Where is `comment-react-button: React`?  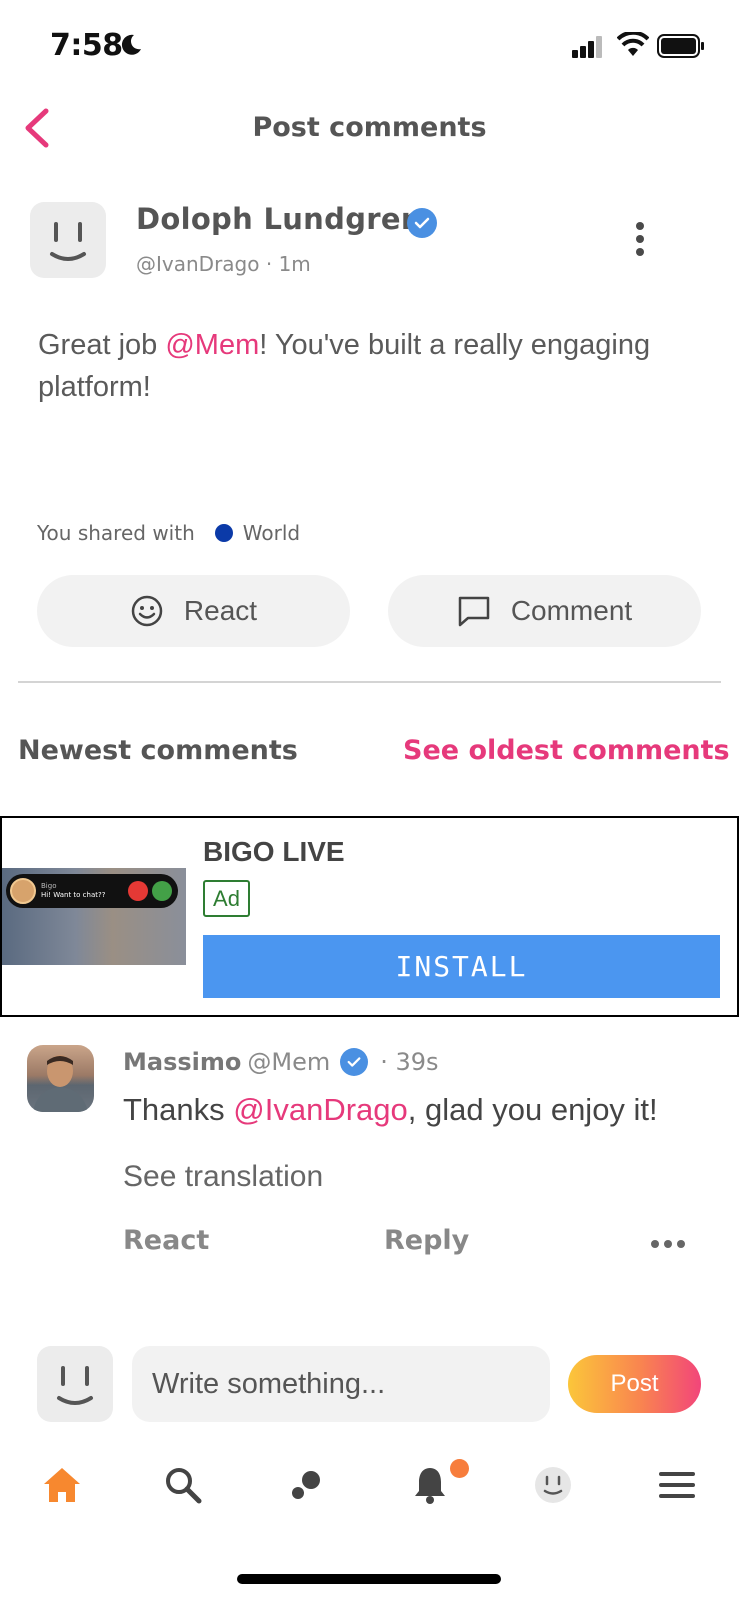 comment-react-button: React is located at coordinates (166, 1240).